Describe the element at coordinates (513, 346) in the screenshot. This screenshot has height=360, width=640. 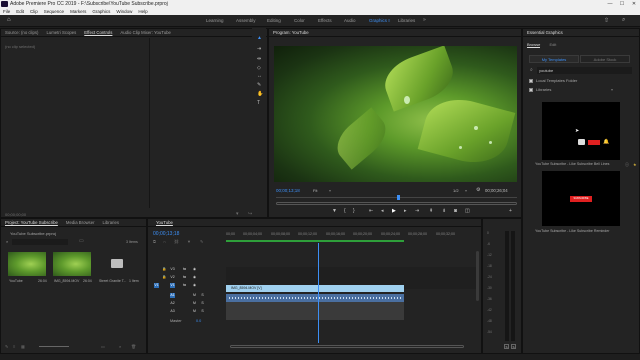
I see `solo-right-button: S` at that location.